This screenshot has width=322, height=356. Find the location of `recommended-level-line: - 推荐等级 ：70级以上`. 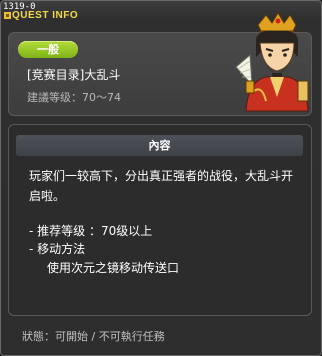

recommended-level-line: - 推荐等级 ：70级以上 is located at coordinates (91, 231).